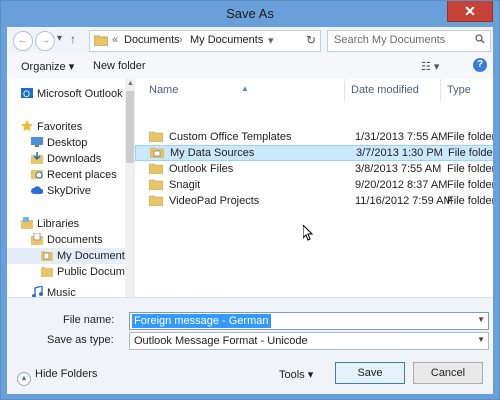  I want to click on column-header-name: Name ▲, so click(240, 90).